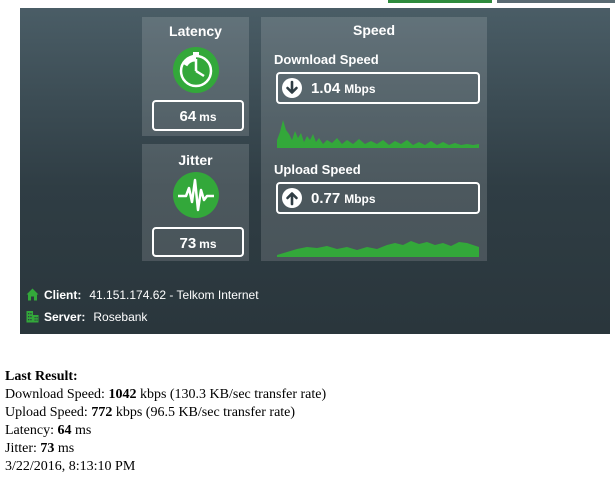 The image size is (615, 479). Describe the element at coordinates (64, 430) in the screenshot. I see `result-latency-value: 64` at that location.